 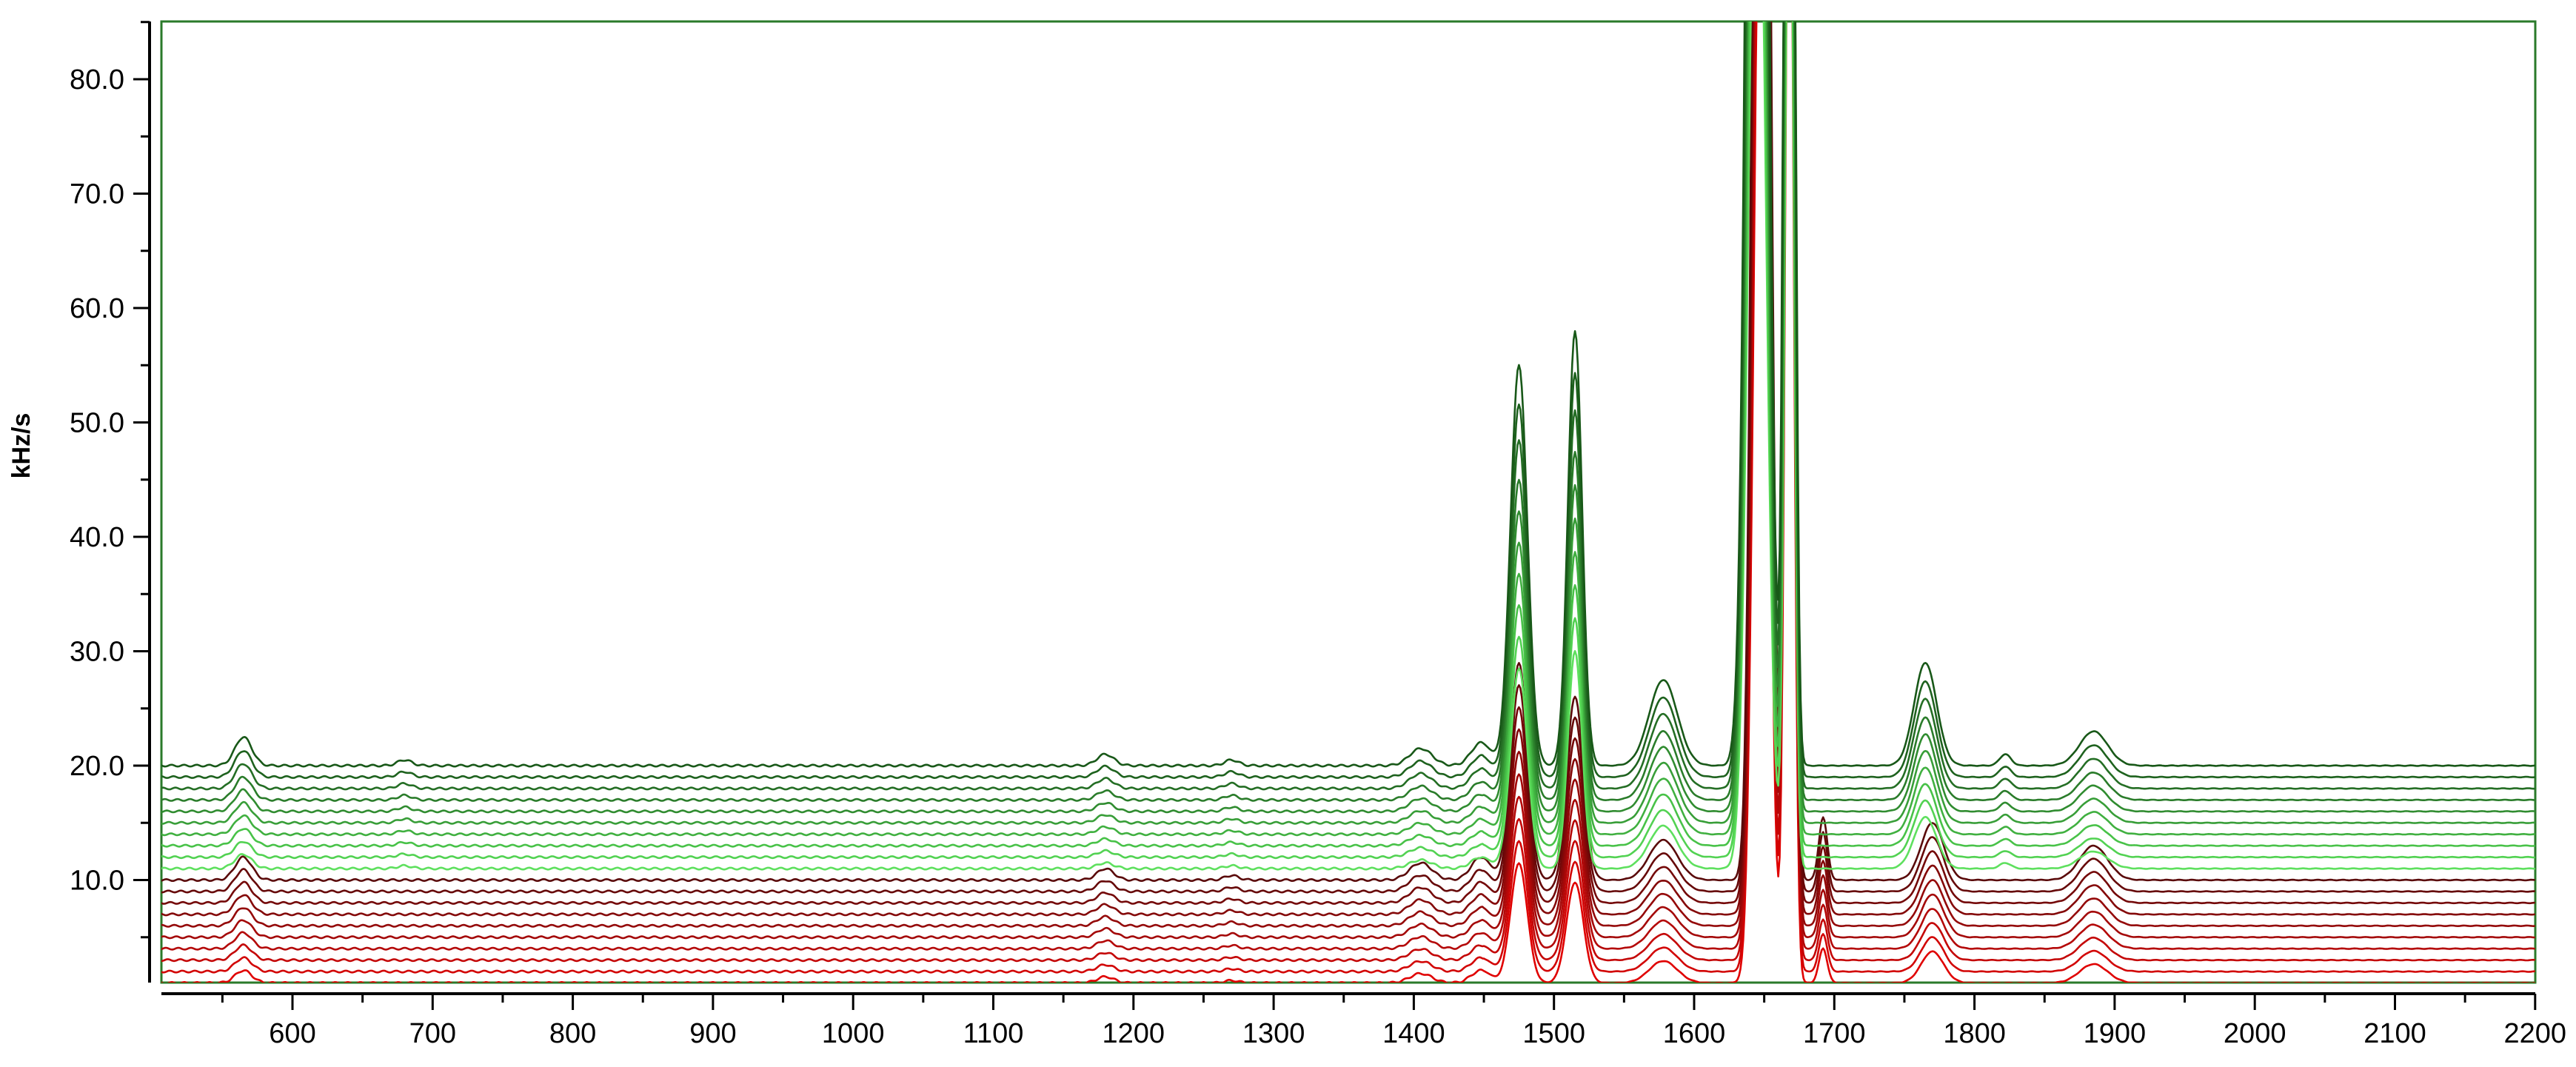 I want to click on x-tick-label: 1200, so click(x=1134, y=1034).